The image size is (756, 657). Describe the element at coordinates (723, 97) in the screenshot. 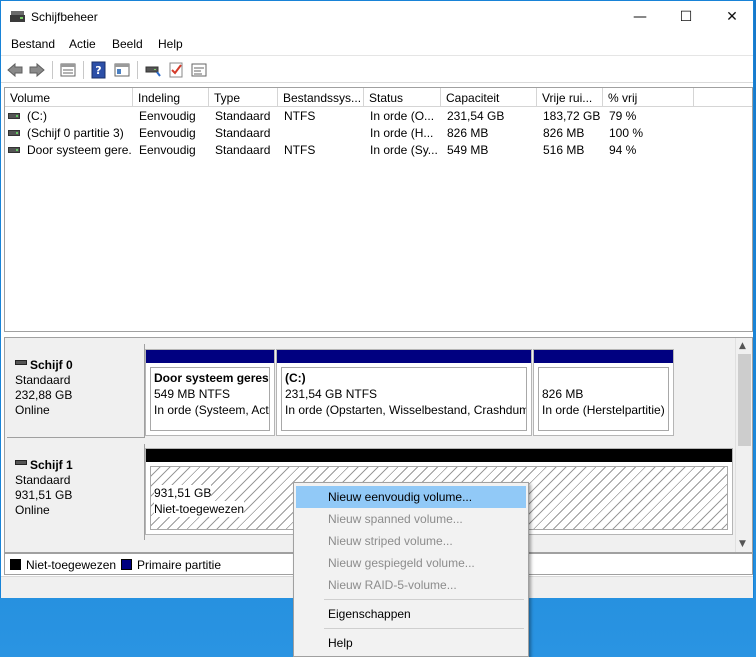

I see `column-header-filler` at that location.